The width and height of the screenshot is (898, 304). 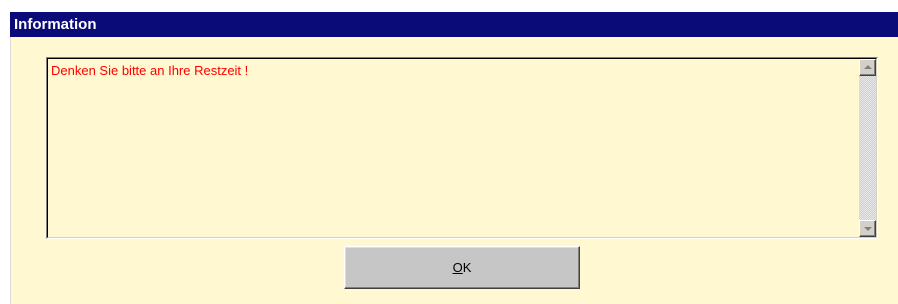 I want to click on arrow-up-icon, so click(x=868, y=67).